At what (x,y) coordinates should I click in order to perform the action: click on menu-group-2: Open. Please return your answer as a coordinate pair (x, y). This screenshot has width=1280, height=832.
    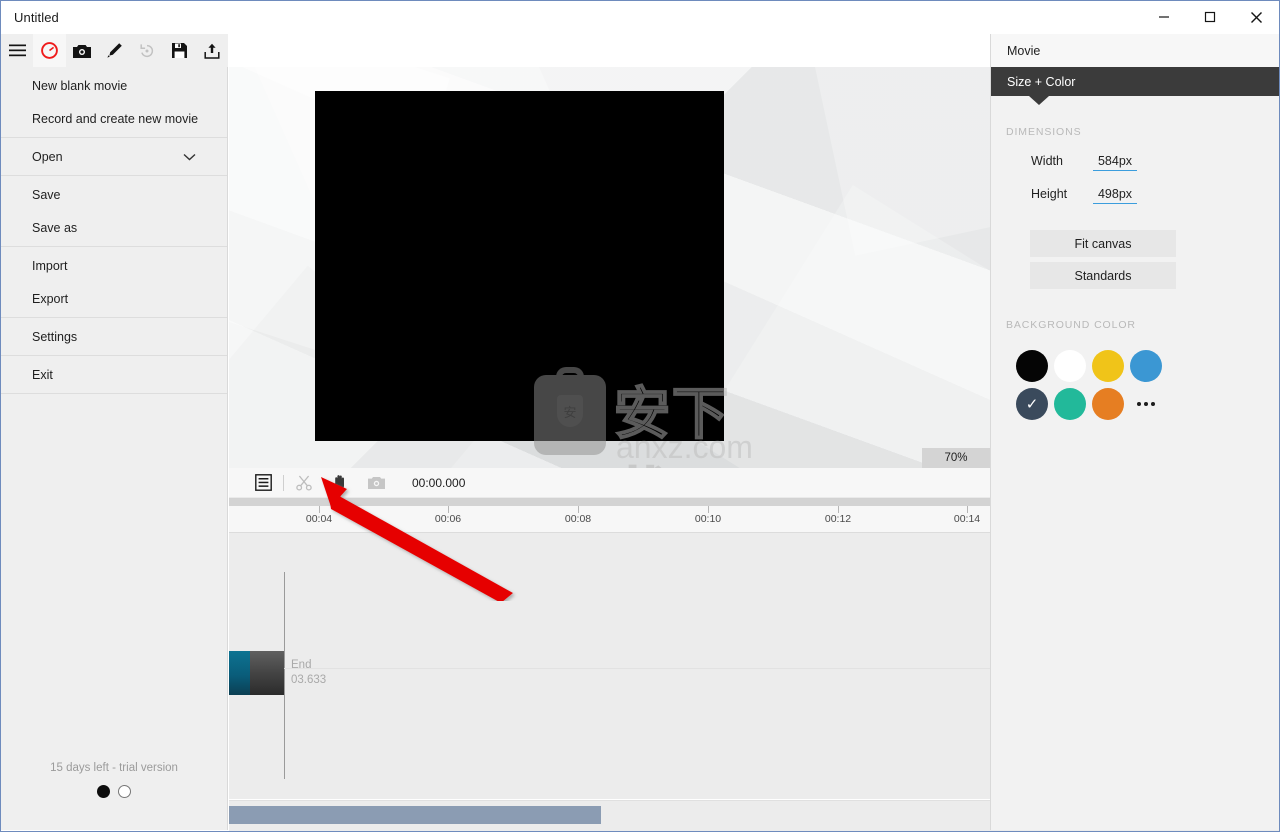
    Looking at the image, I should click on (114, 157).